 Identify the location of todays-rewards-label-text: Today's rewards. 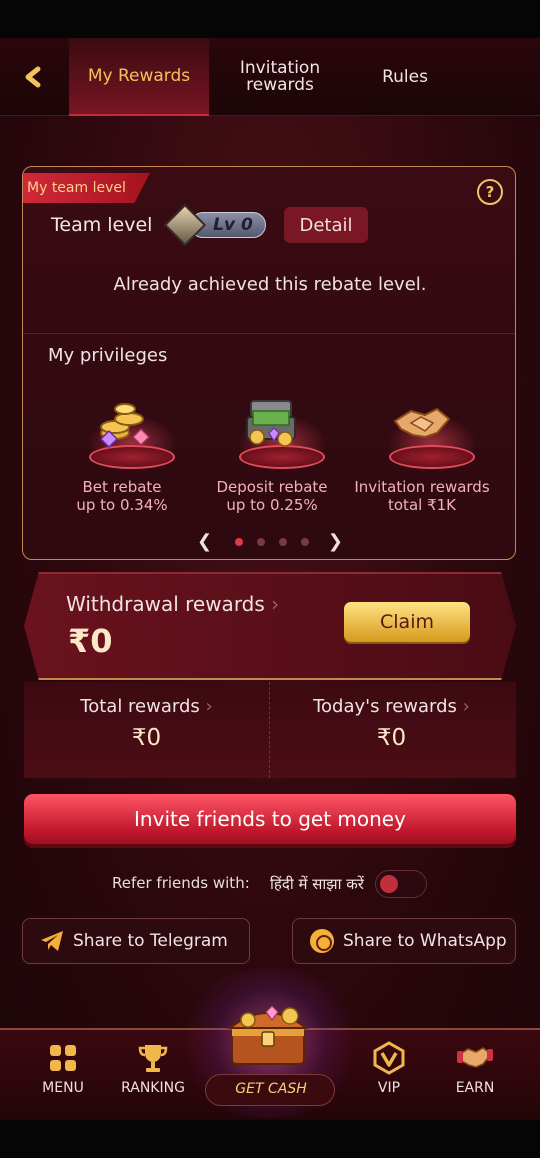
(385, 706).